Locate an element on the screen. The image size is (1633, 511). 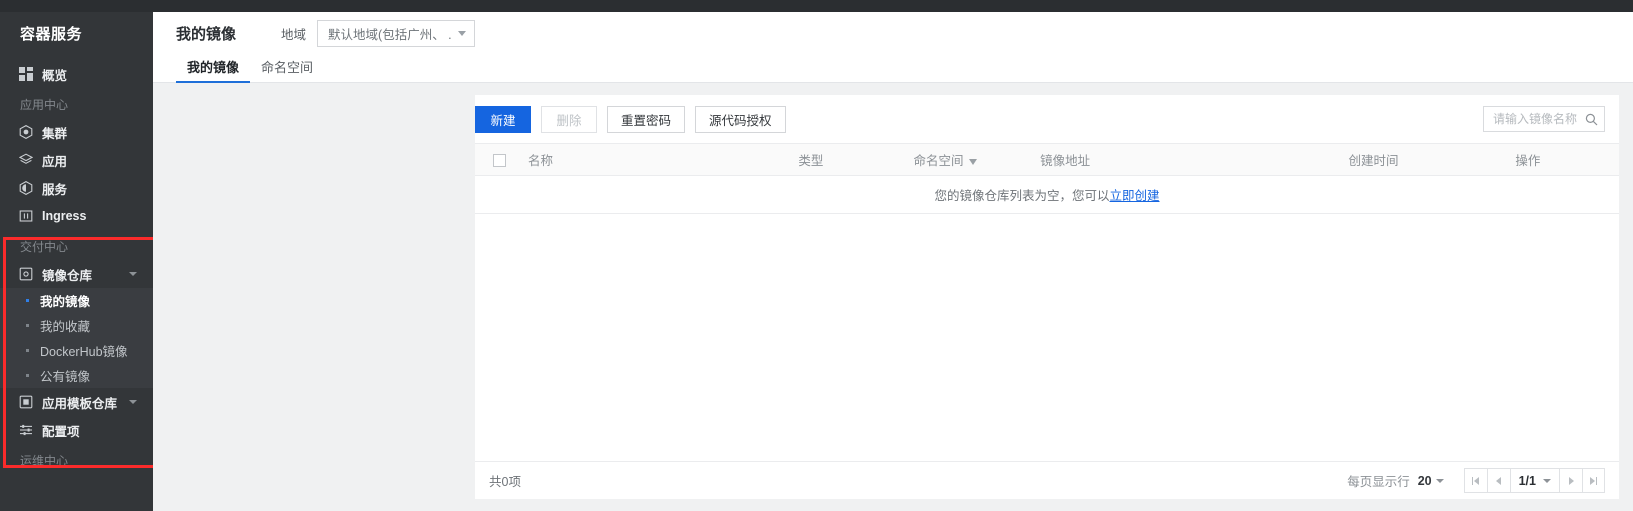
page-indicator: 1/1 is located at coordinates (1534, 480).